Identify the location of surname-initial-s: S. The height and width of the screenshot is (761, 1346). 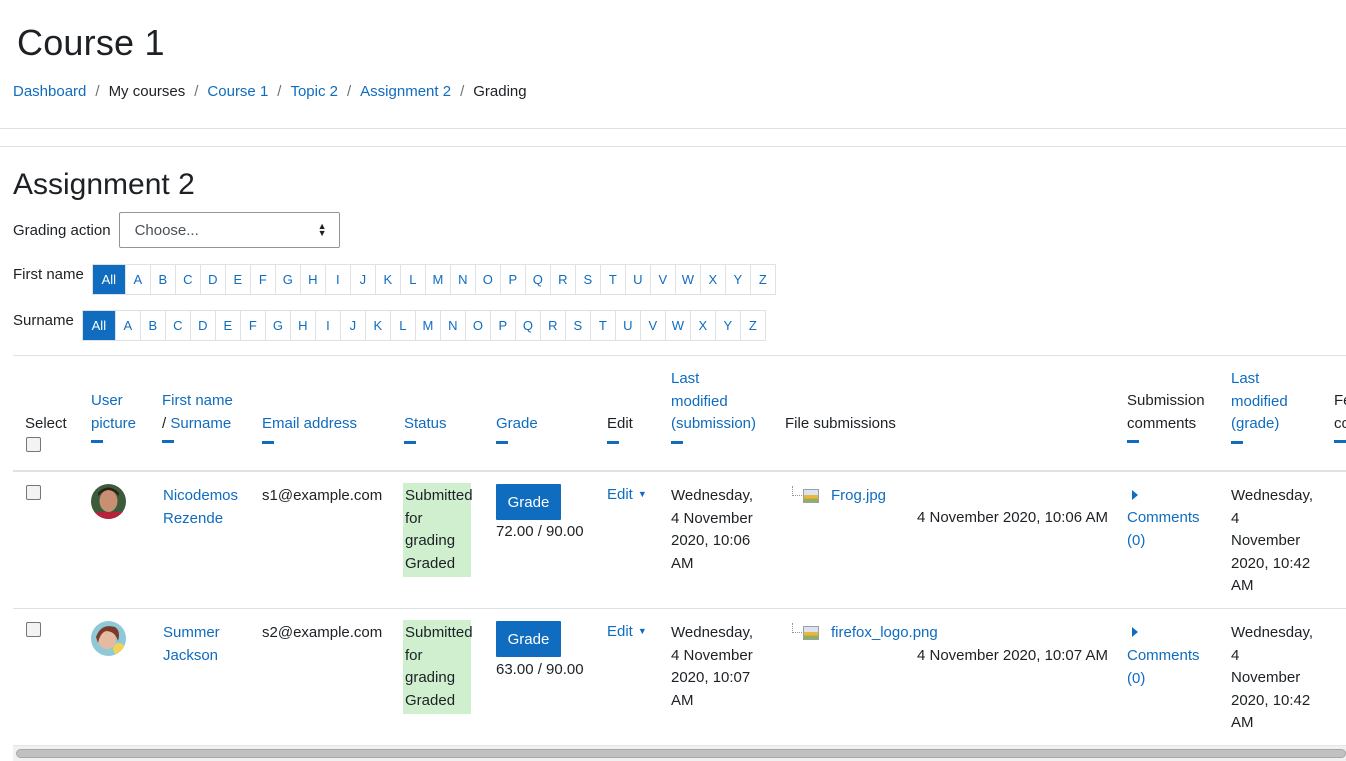
(577, 325).